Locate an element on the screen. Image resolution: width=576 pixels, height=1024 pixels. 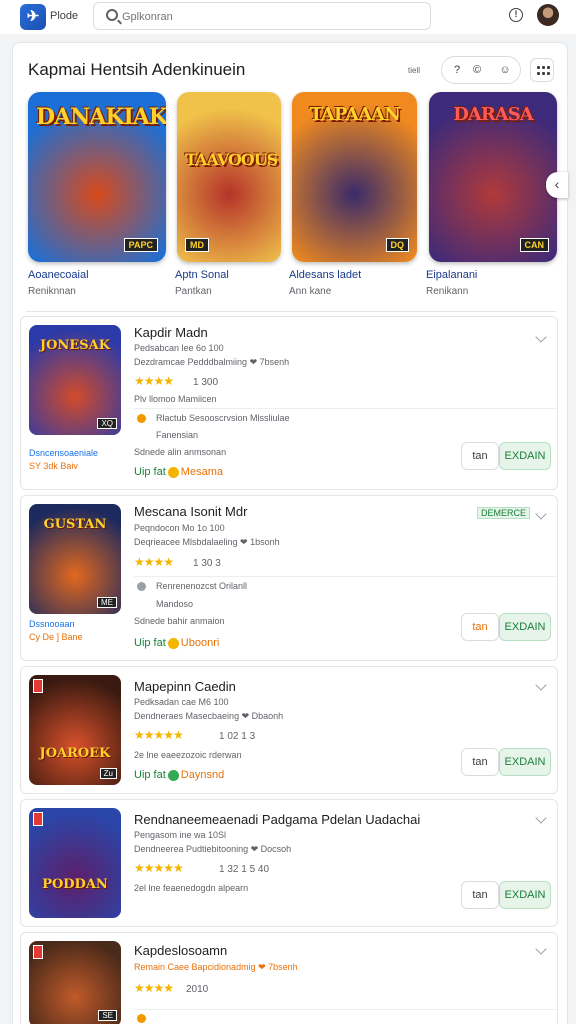
game-thumbnail: GUSTAN ME is located at coordinates (75, 559).